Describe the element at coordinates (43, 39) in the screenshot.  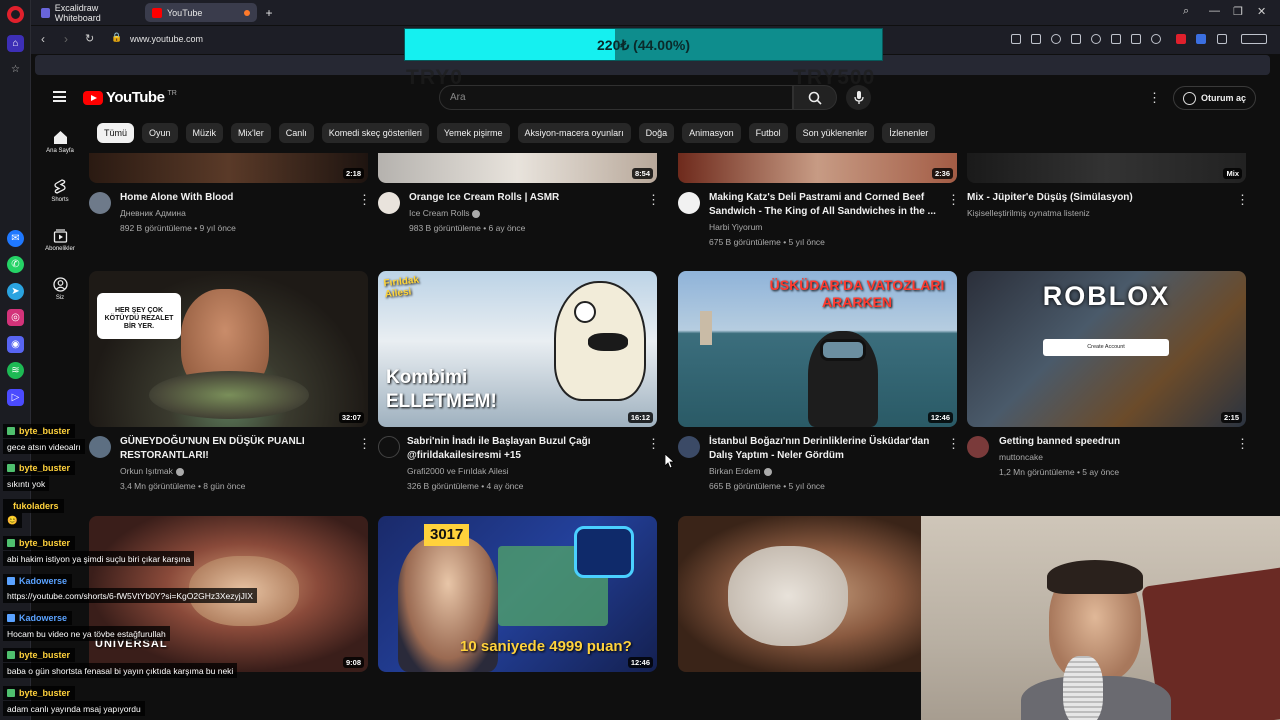
I see `back-icon: ‹` at that location.